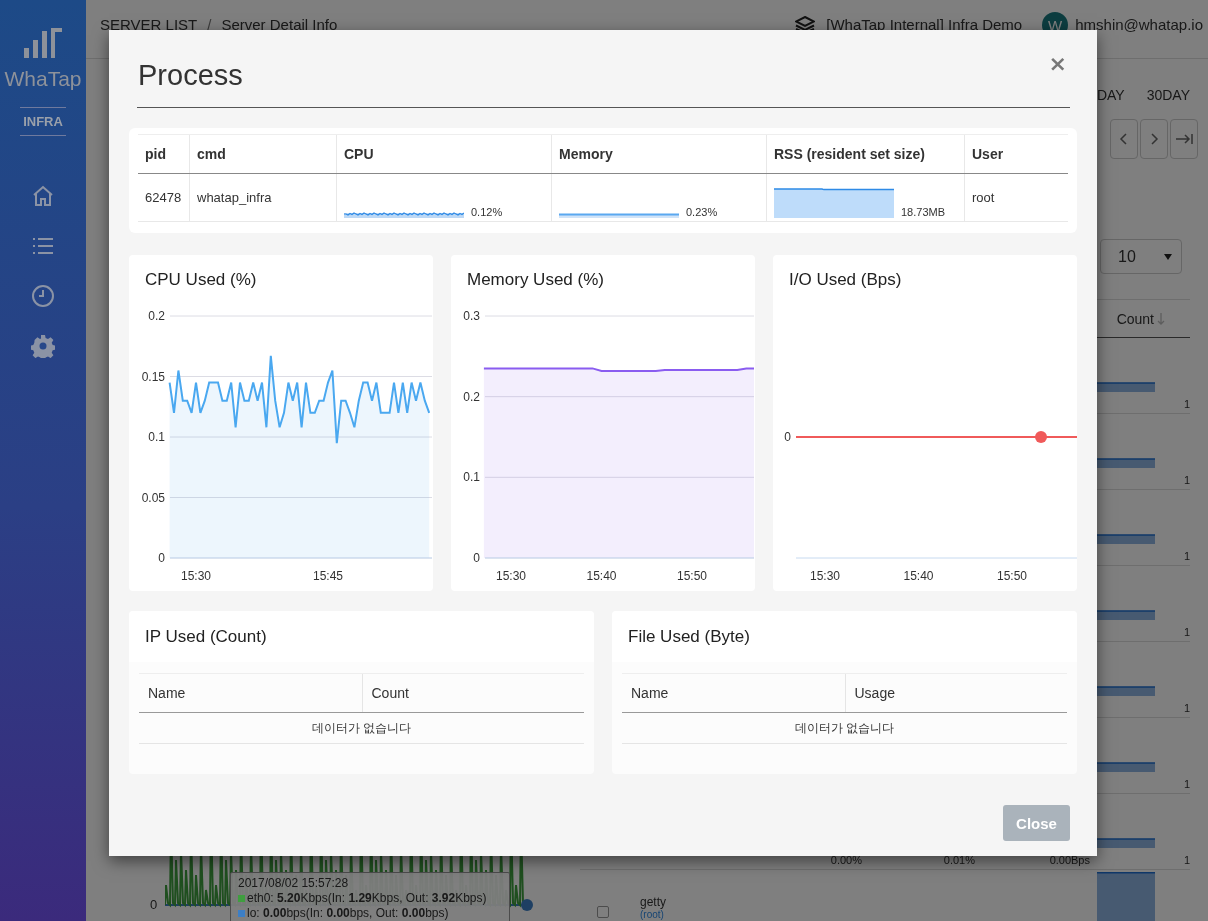  Describe the element at coordinates (201, 279) in the screenshot. I see `chart-title: CPU Used (%)` at that location.